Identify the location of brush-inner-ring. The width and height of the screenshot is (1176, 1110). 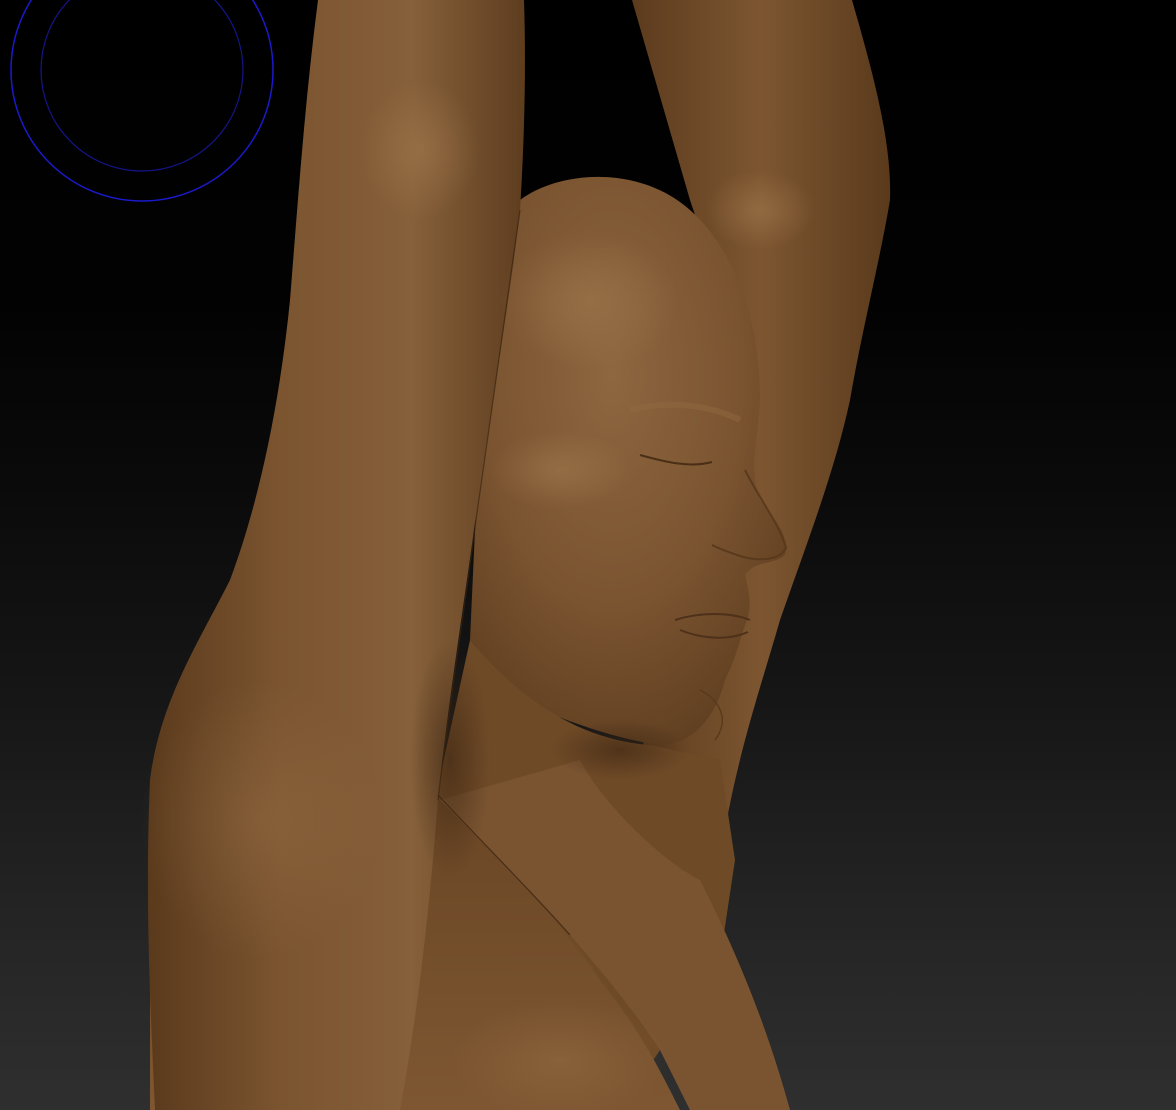
(142, 86).